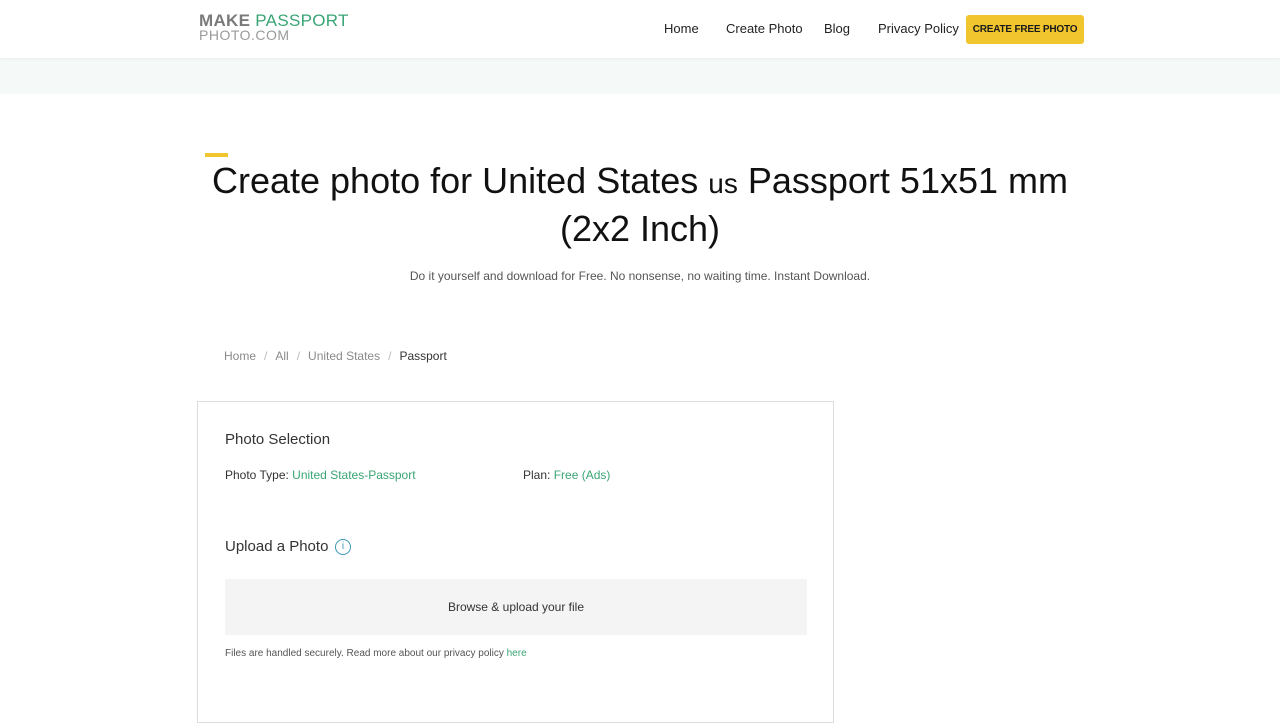  I want to click on nav-blog: Blog, so click(837, 28).